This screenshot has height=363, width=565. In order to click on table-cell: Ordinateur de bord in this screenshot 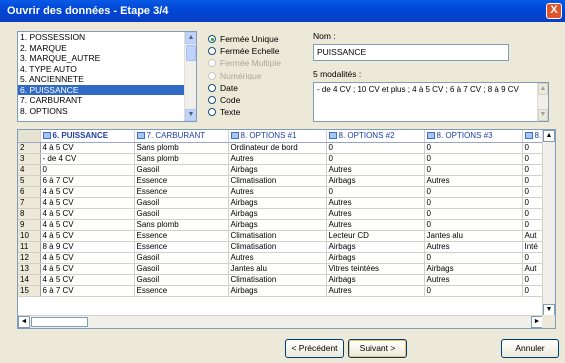, I will do `click(277, 148)`.